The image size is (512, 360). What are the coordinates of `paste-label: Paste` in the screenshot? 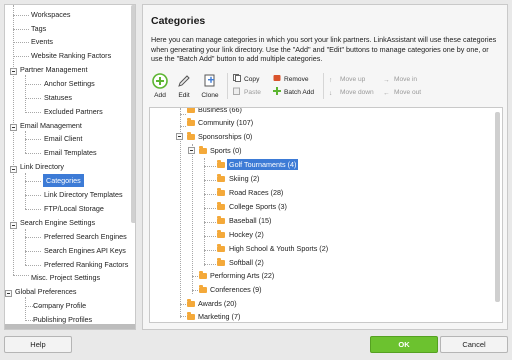 It's located at (252, 92).